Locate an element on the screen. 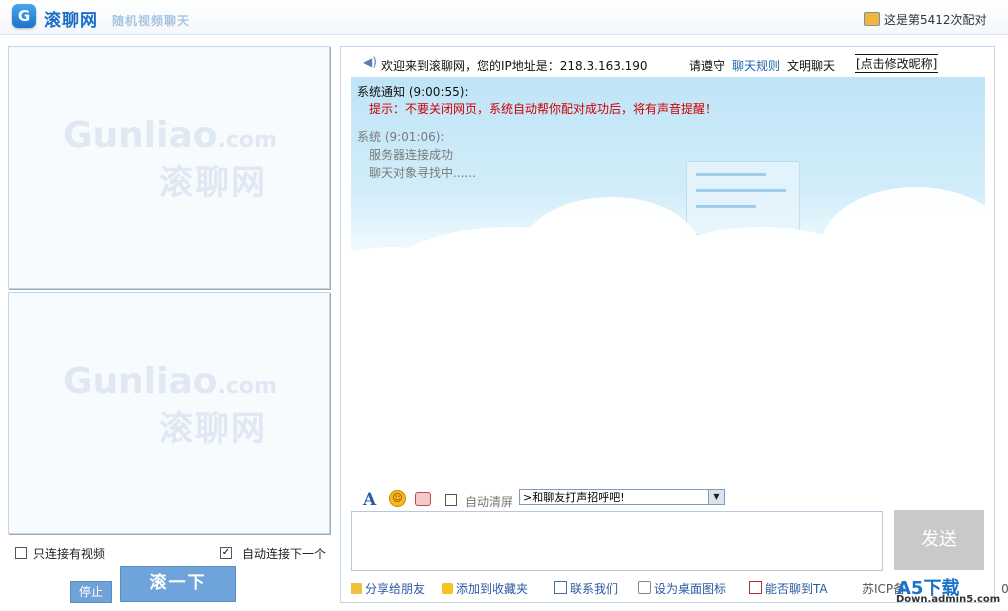  auto-clear-label: 自动清屏 is located at coordinates (489, 502).